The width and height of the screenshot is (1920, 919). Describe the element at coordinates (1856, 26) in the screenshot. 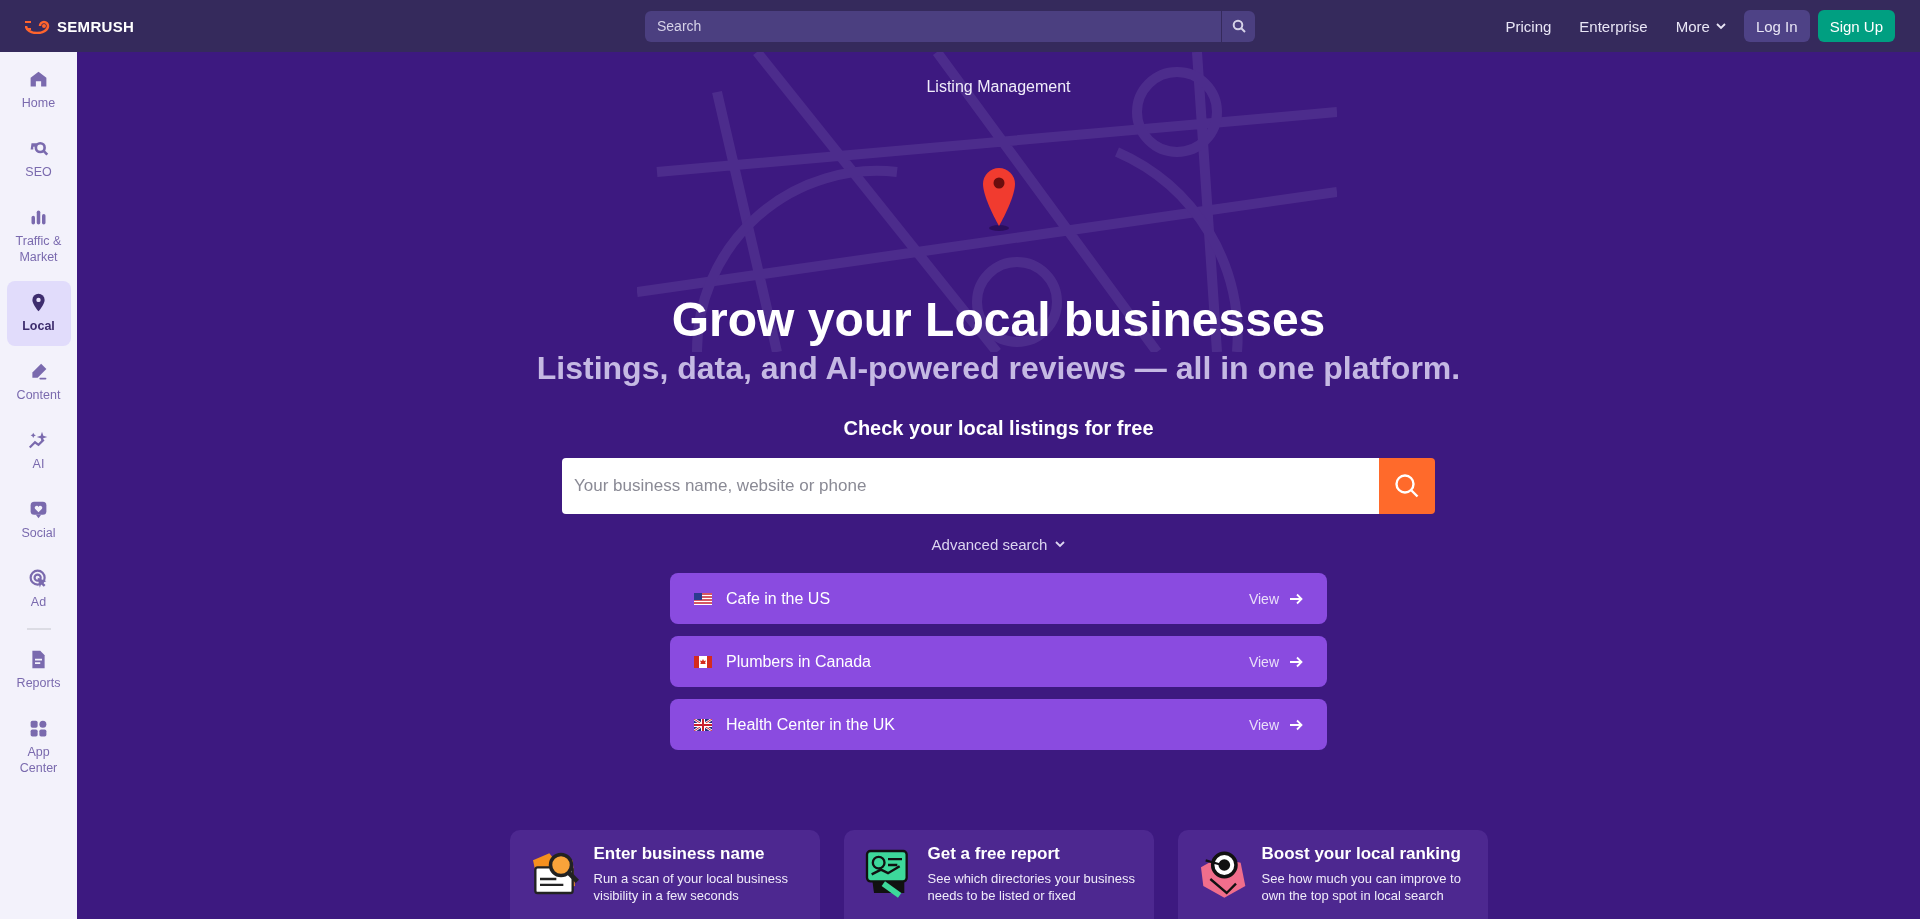

I see `sign-up-button: Sign Up` at that location.